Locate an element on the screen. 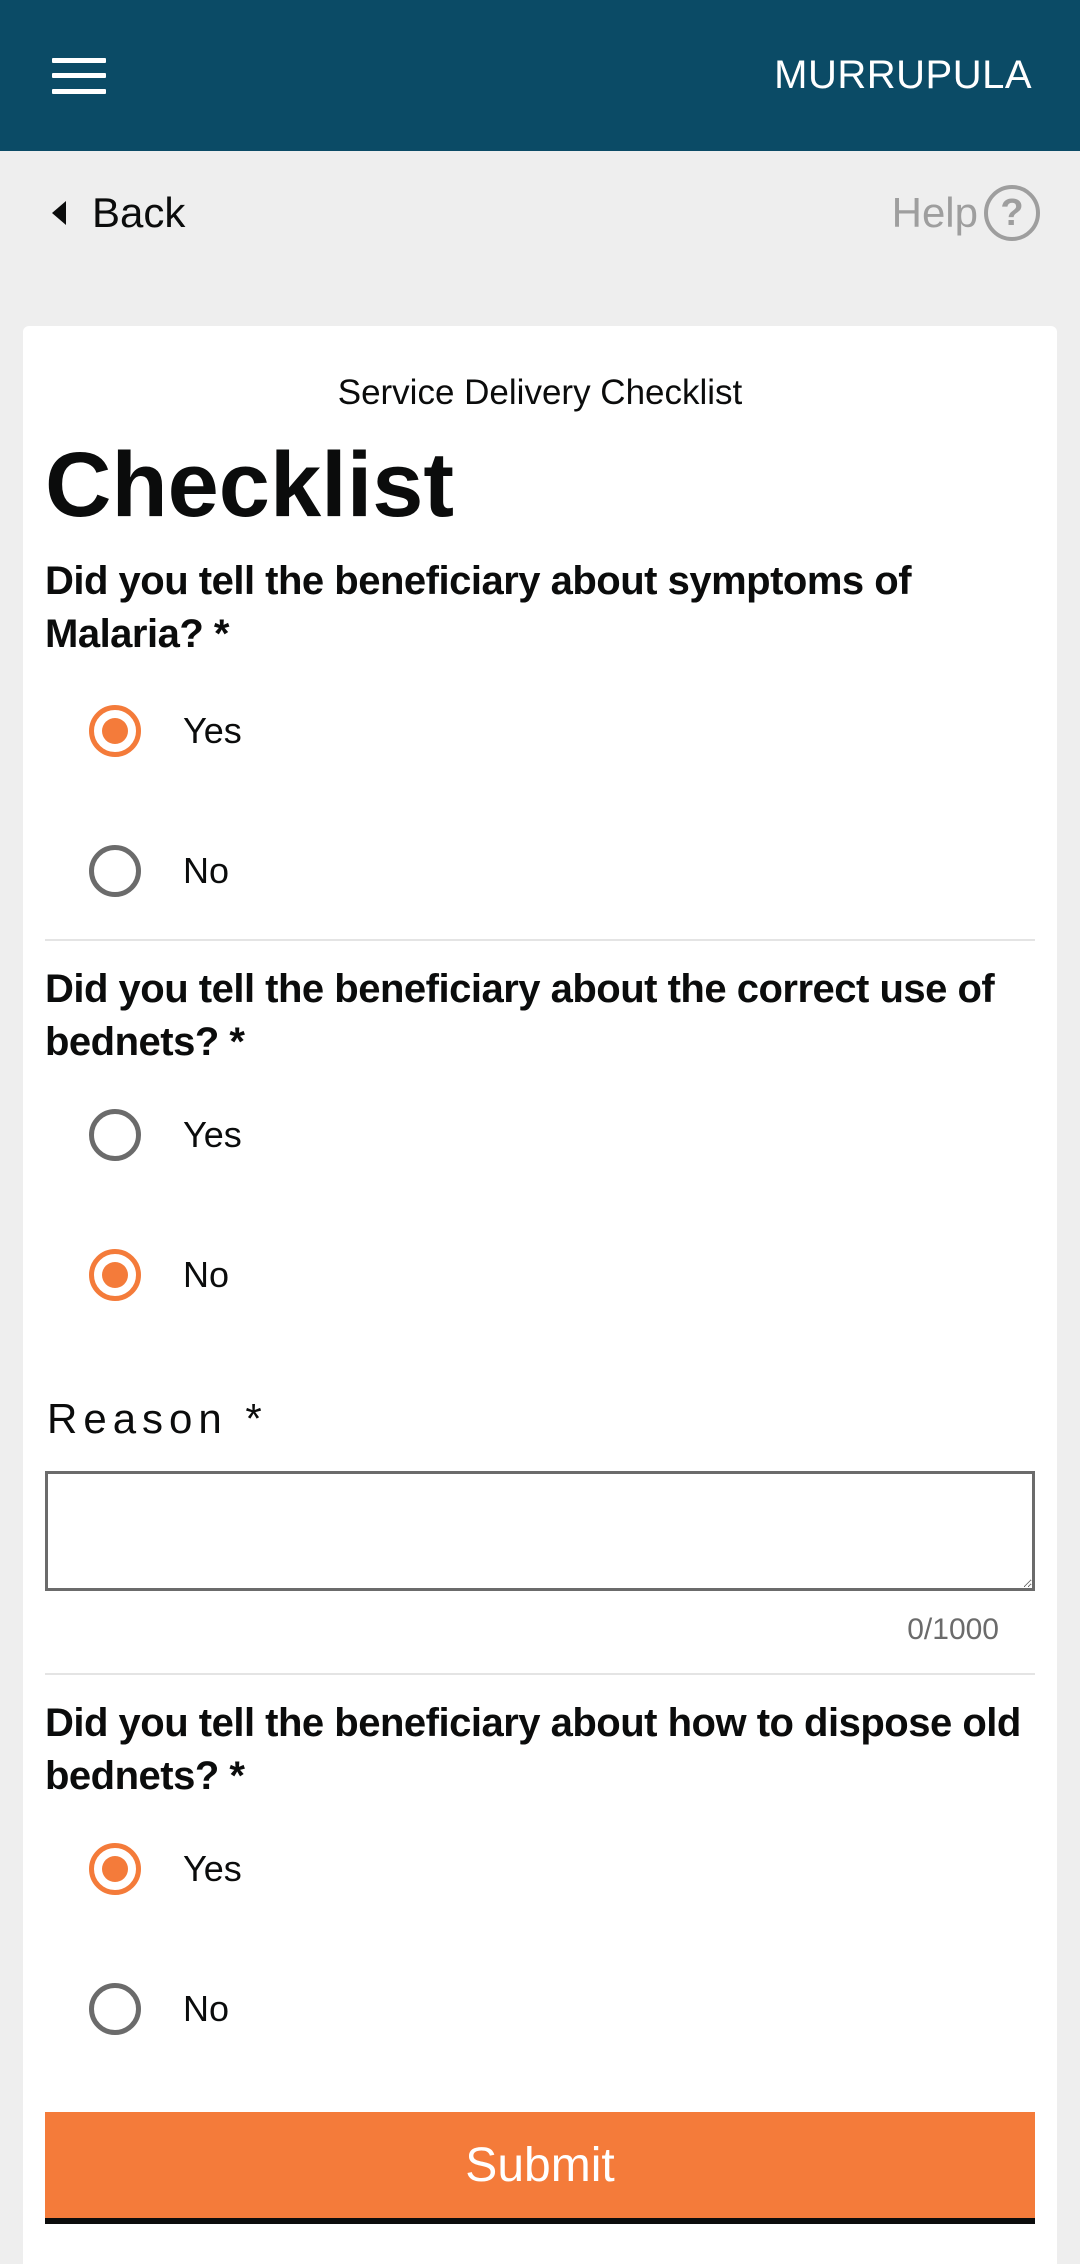 This screenshot has height=2264, width=1080. back-button: Back is located at coordinates (118, 213).